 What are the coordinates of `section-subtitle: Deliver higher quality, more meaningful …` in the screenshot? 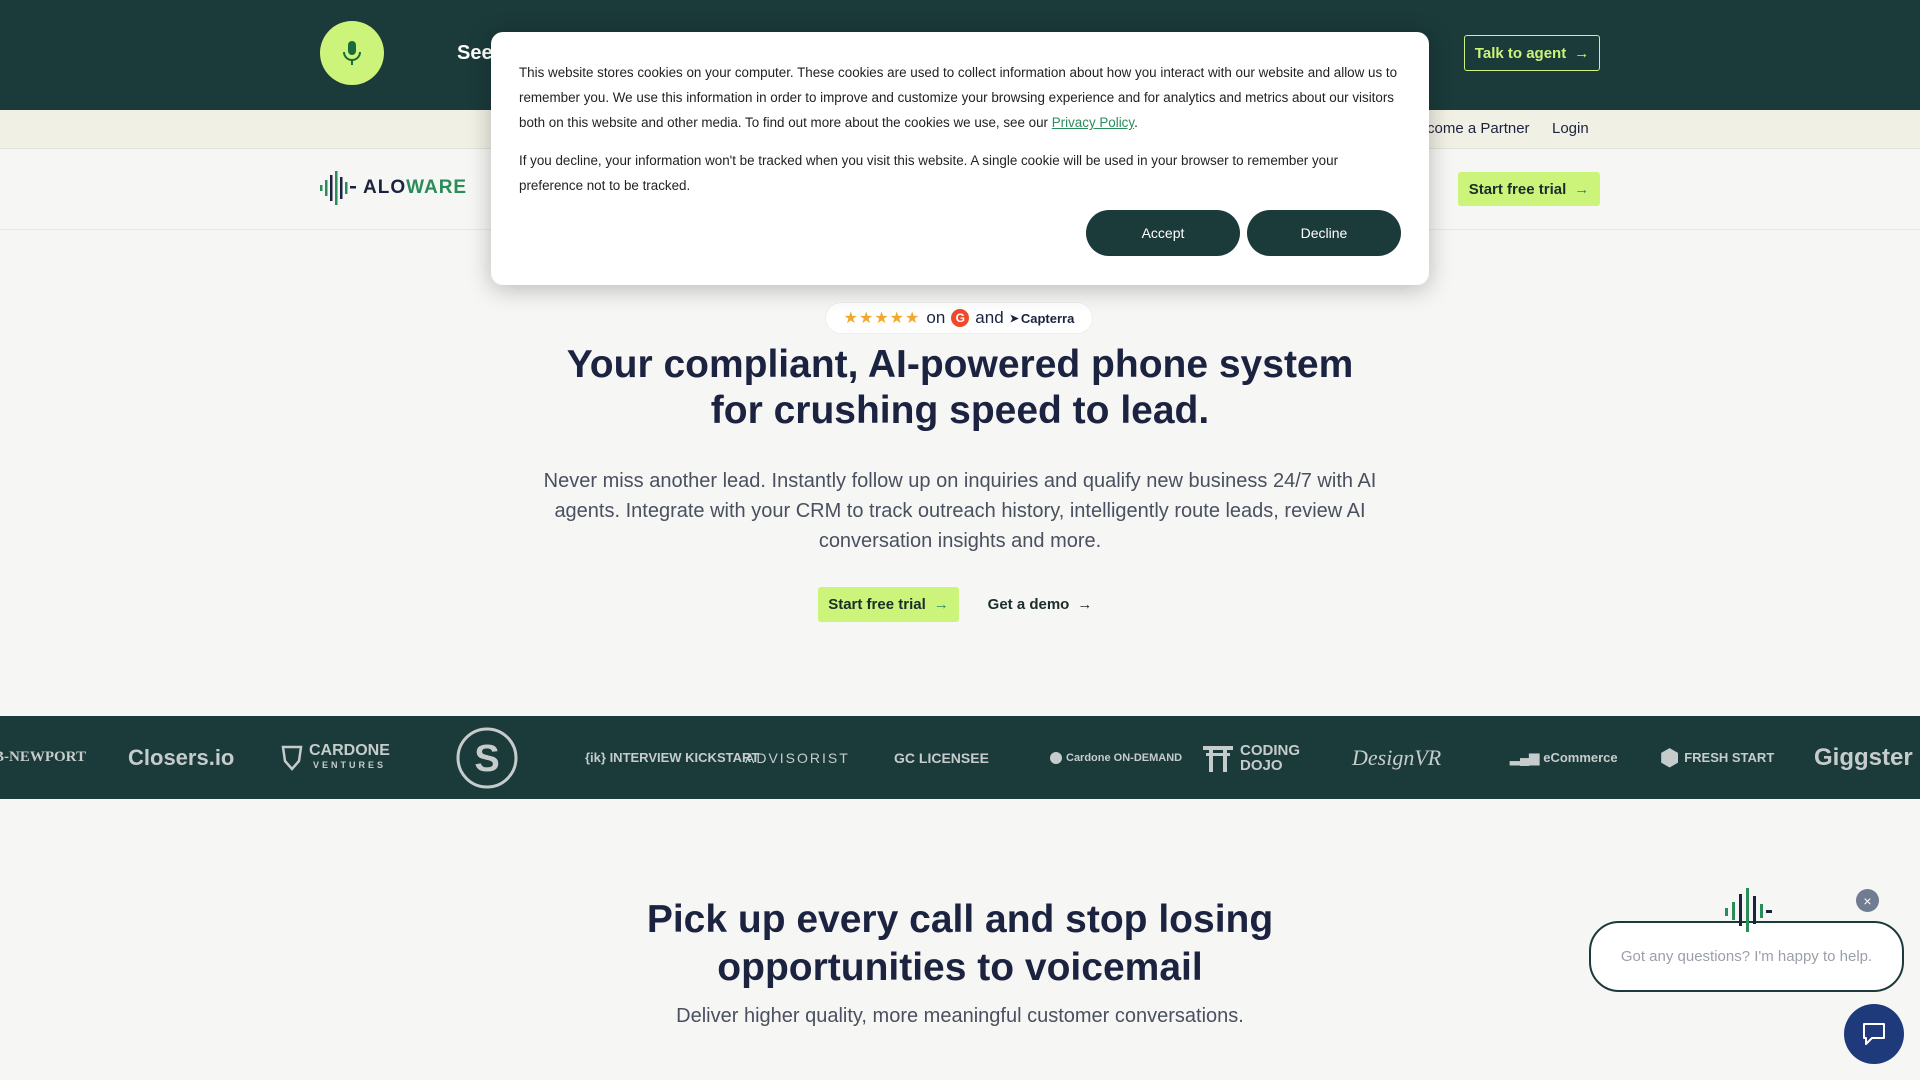 It's located at (960, 1016).